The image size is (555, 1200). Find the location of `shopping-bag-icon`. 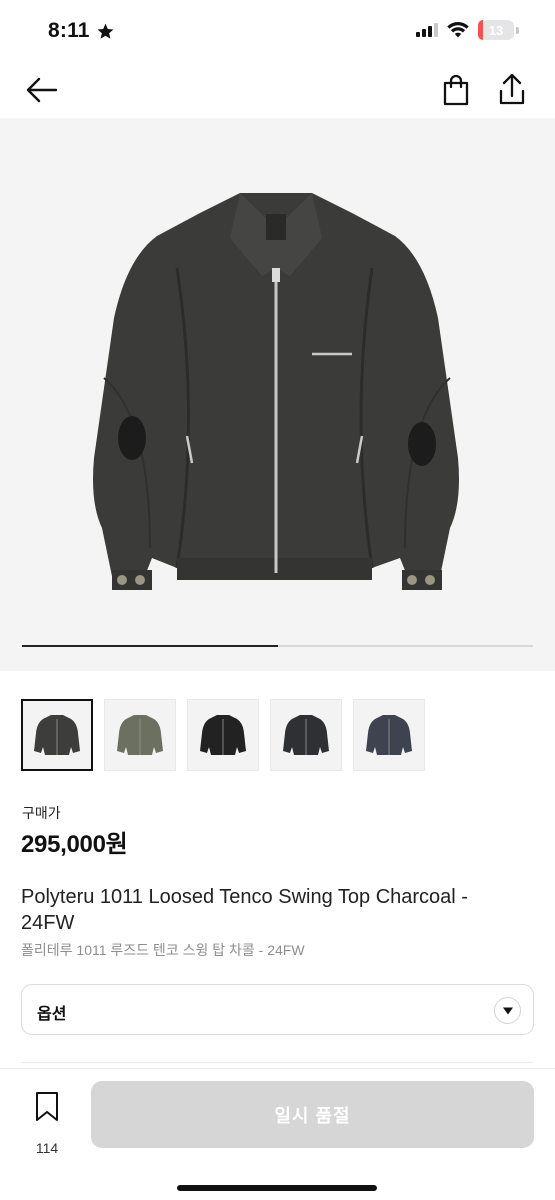

shopping-bag-icon is located at coordinates (456, 90).